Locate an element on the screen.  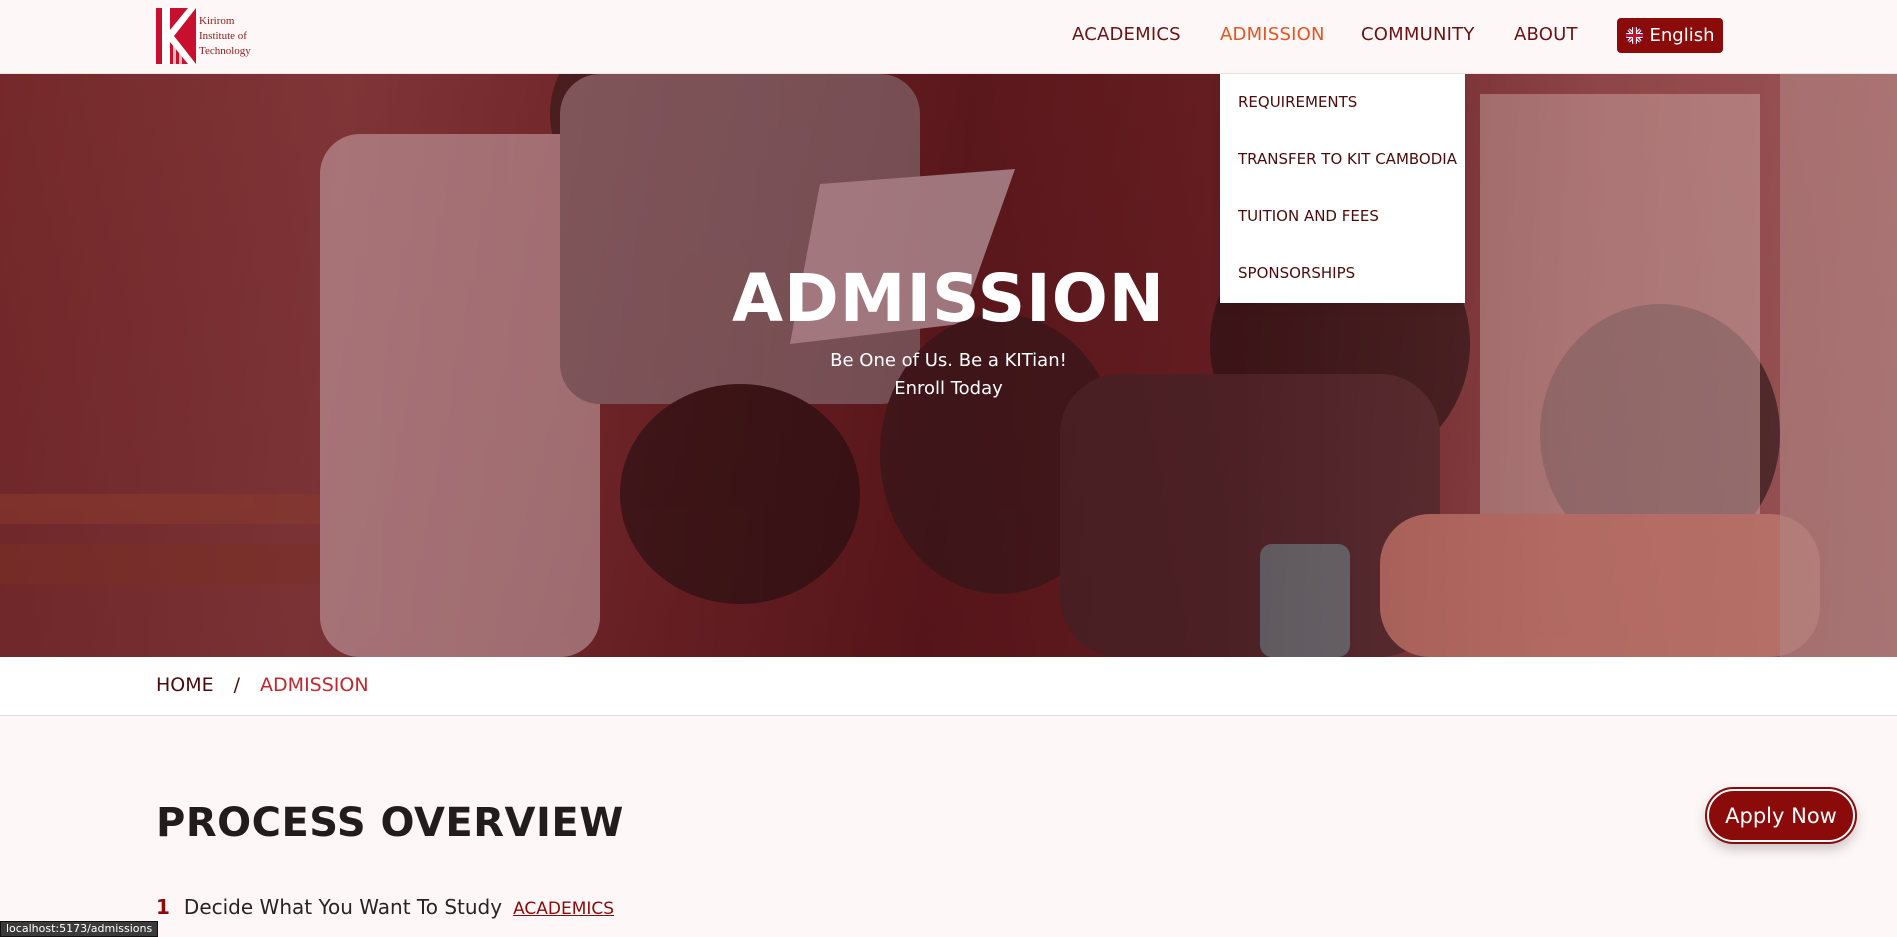
step-academics-link: ACADEMICS is located at coordinates (563, 909).